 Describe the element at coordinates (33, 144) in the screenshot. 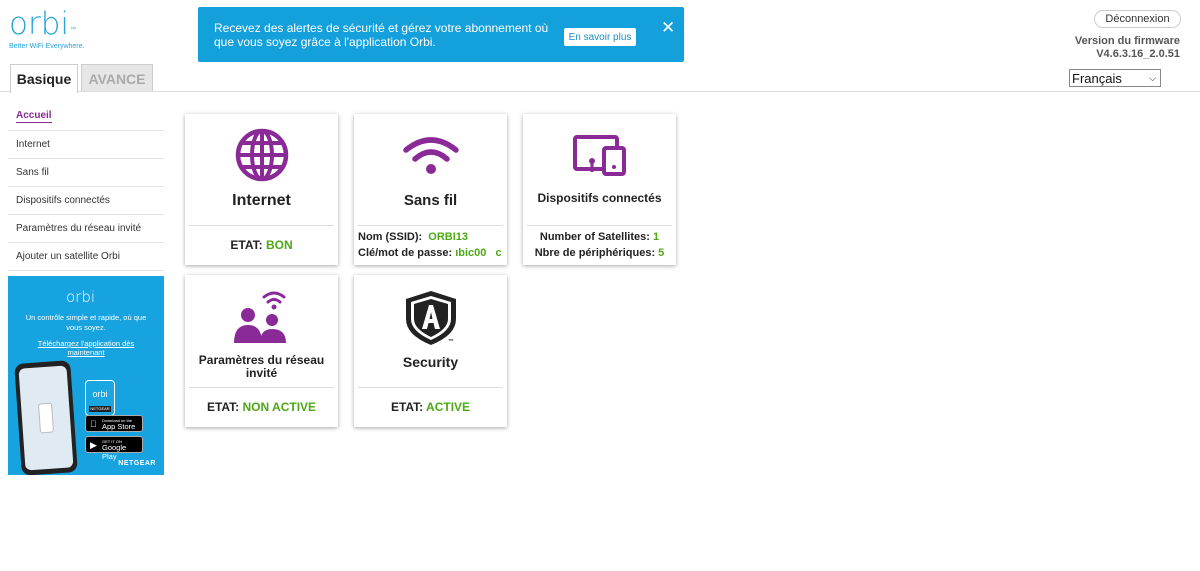

I see `sidebar-item-label: Internet` at that location.